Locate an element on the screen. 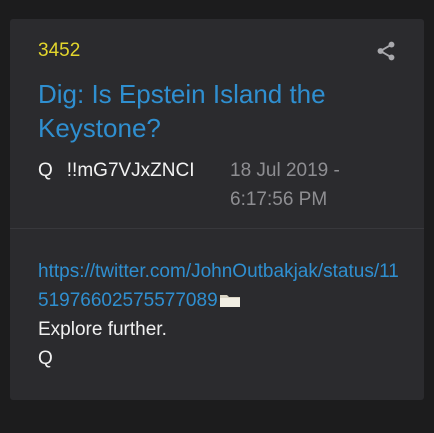  divider is located at coordinates (217, 228).